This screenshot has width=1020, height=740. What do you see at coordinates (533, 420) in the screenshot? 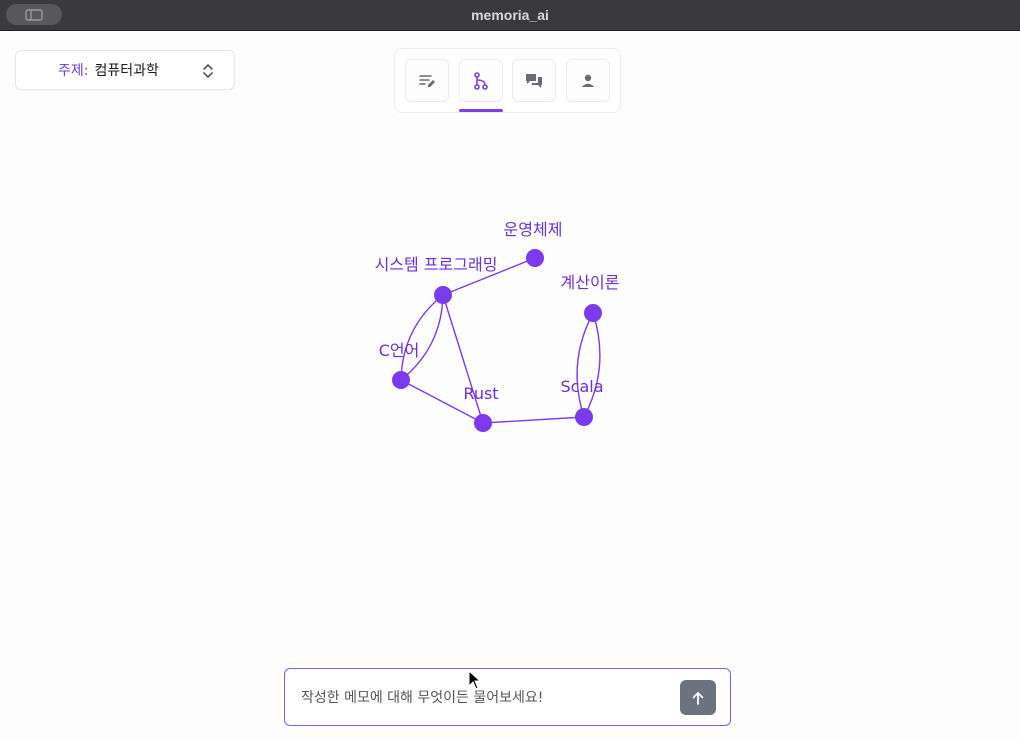
I see `graph-edge-rust-scala` at bounding box center [533, 420].